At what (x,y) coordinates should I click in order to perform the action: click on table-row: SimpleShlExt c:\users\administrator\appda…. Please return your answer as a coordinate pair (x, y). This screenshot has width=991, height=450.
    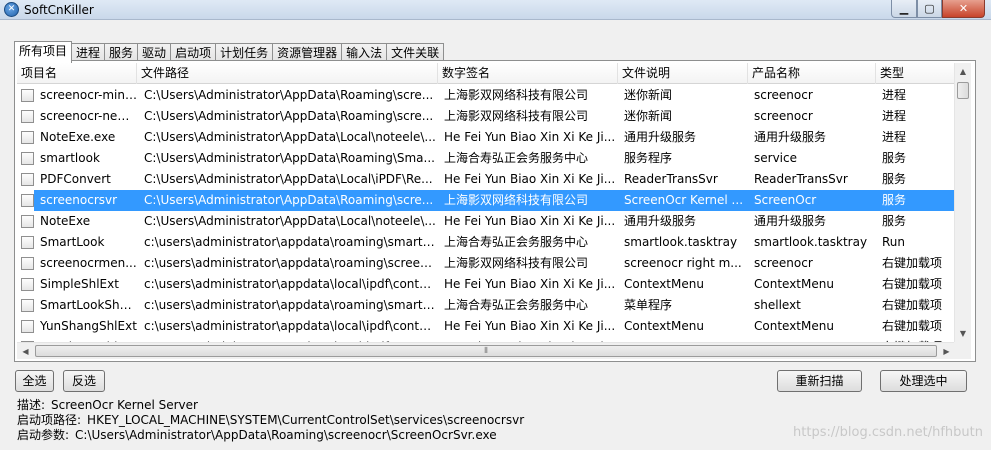
    Looking at the image, I should click on (487, 284).